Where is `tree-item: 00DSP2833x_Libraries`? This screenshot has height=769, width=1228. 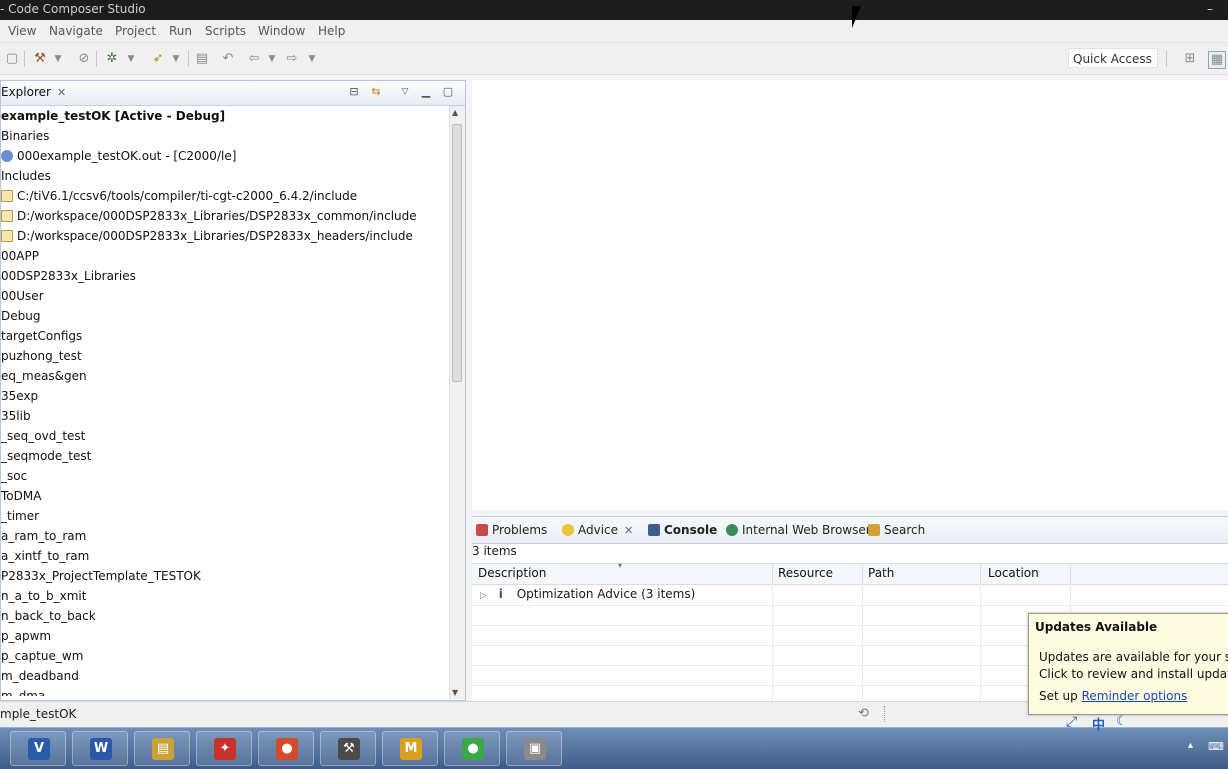
tree-item: 00DSP2833x_Libraries is located at coordinates (68, 276).